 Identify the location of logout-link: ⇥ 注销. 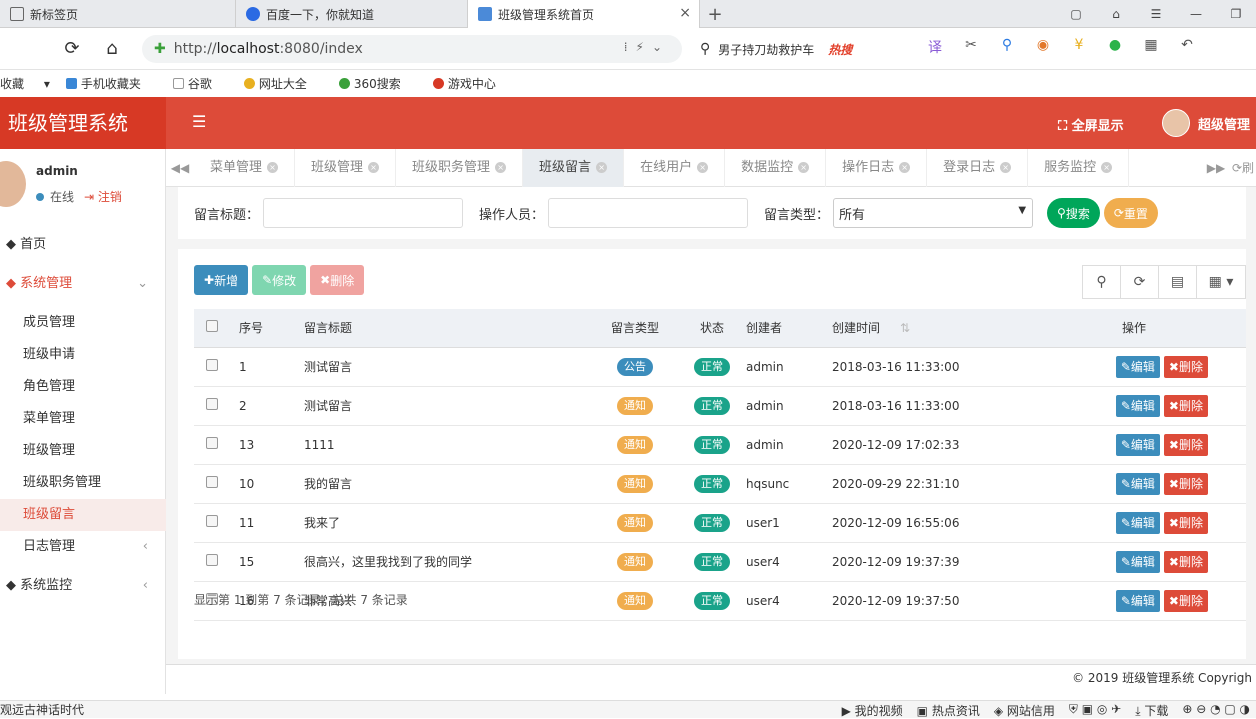
(103, 197).